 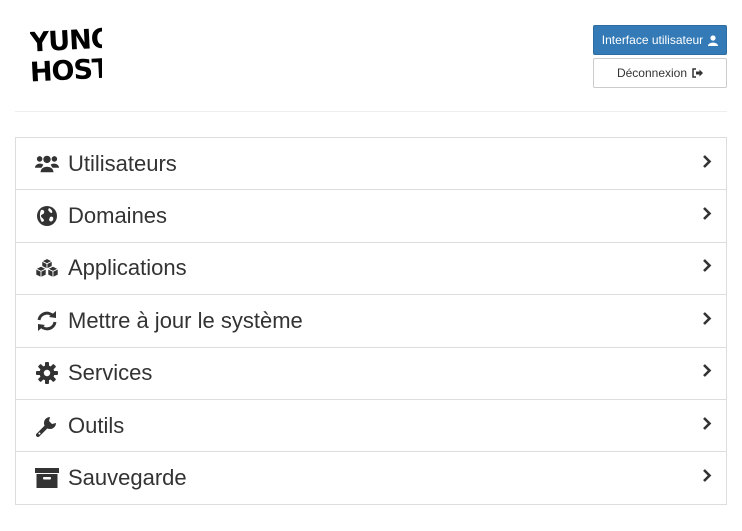 I want to click on menu-item-users: Utilisateurs, so click(x=371, y=164).